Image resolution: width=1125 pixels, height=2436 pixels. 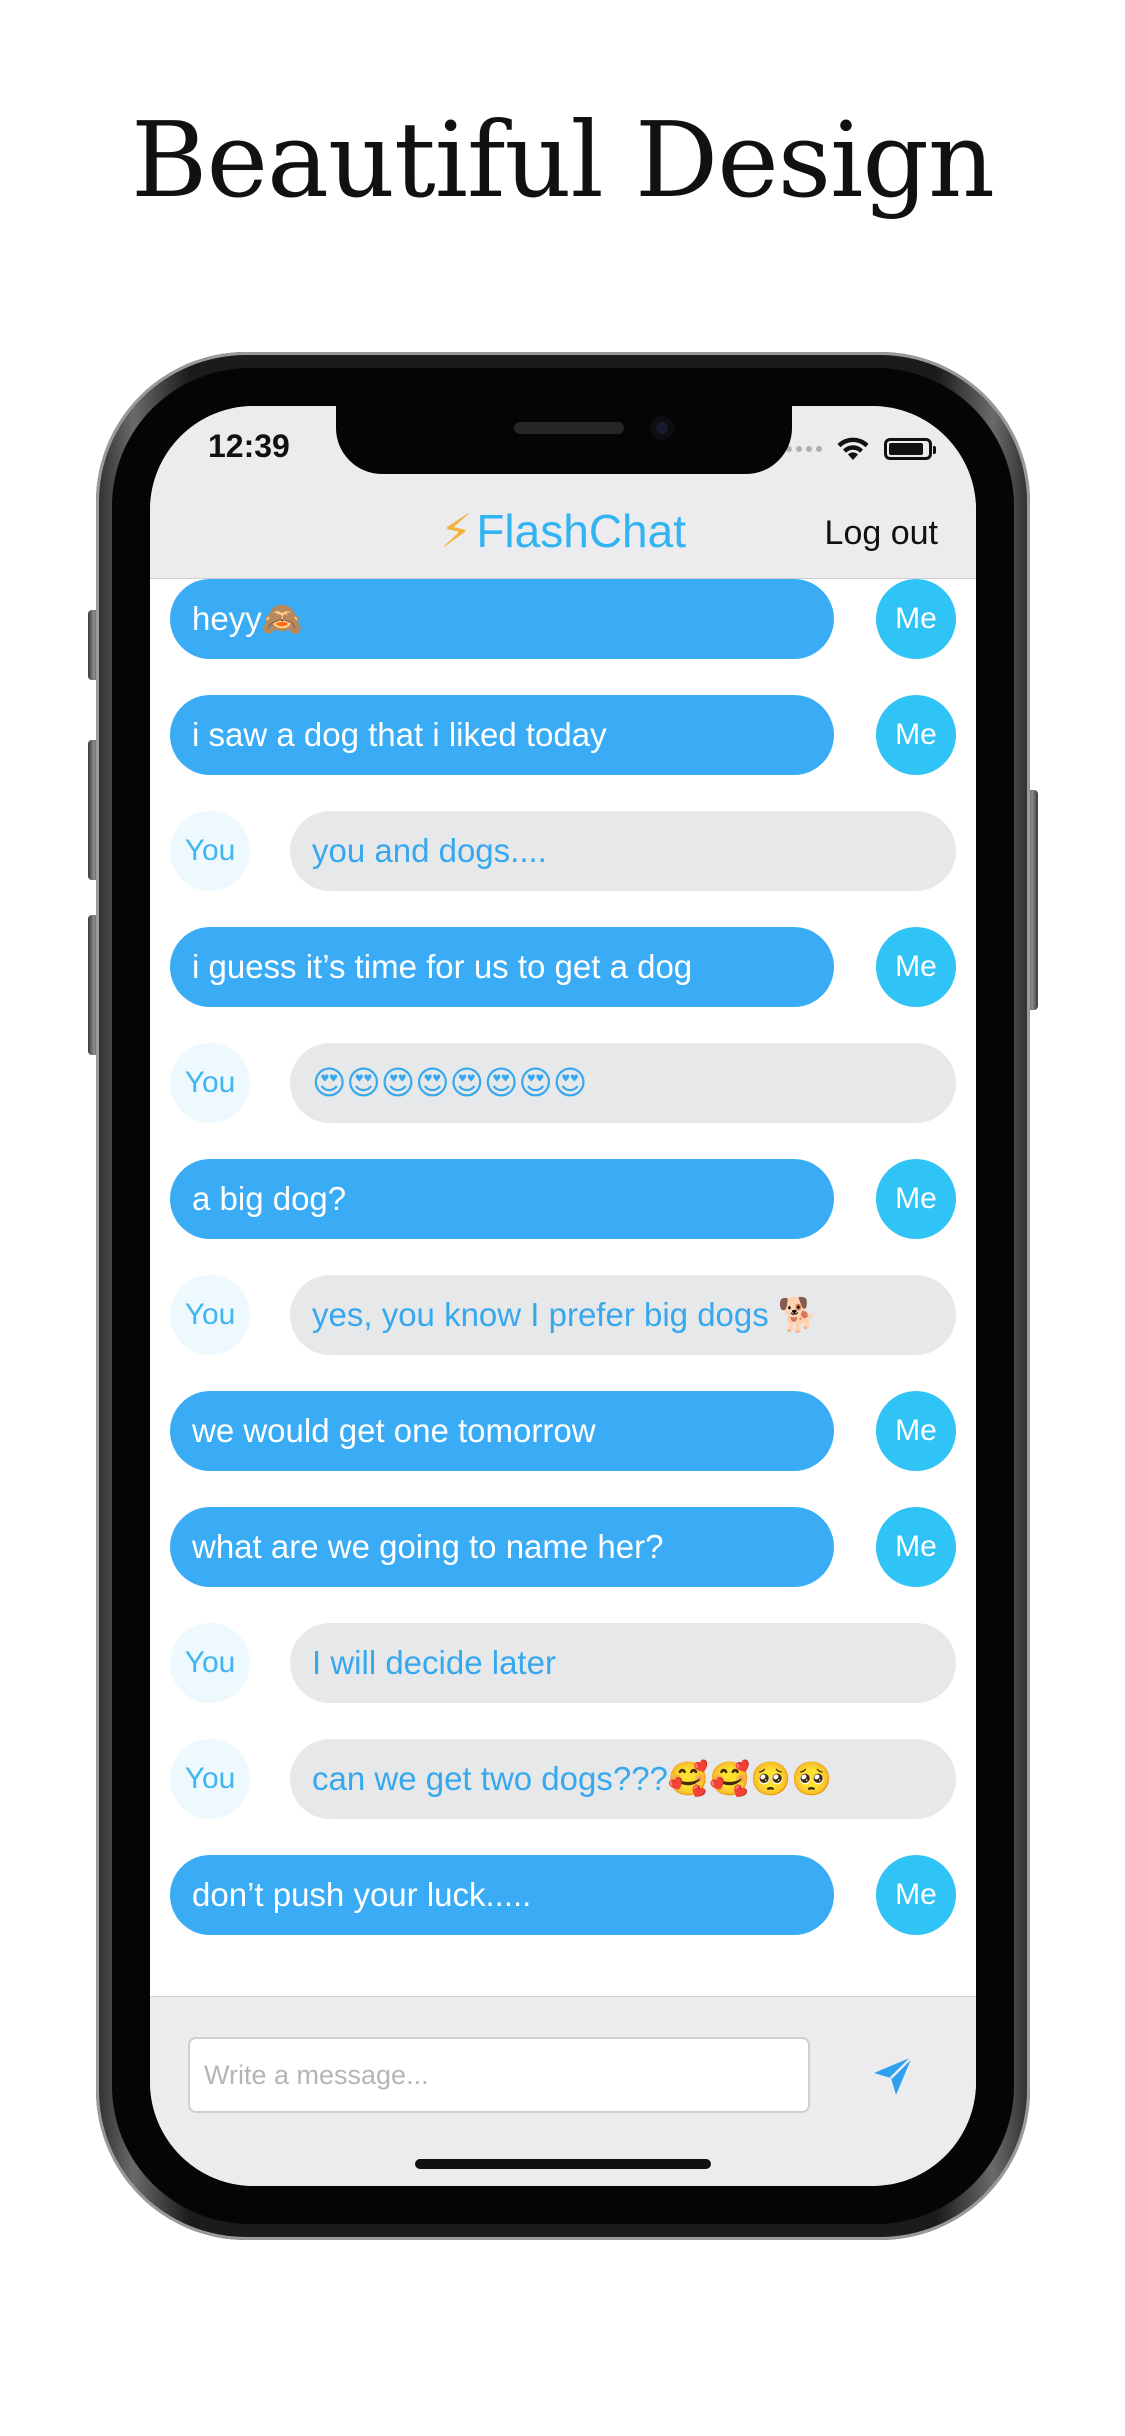 I want to click on notch, so click(x=564, y=440).